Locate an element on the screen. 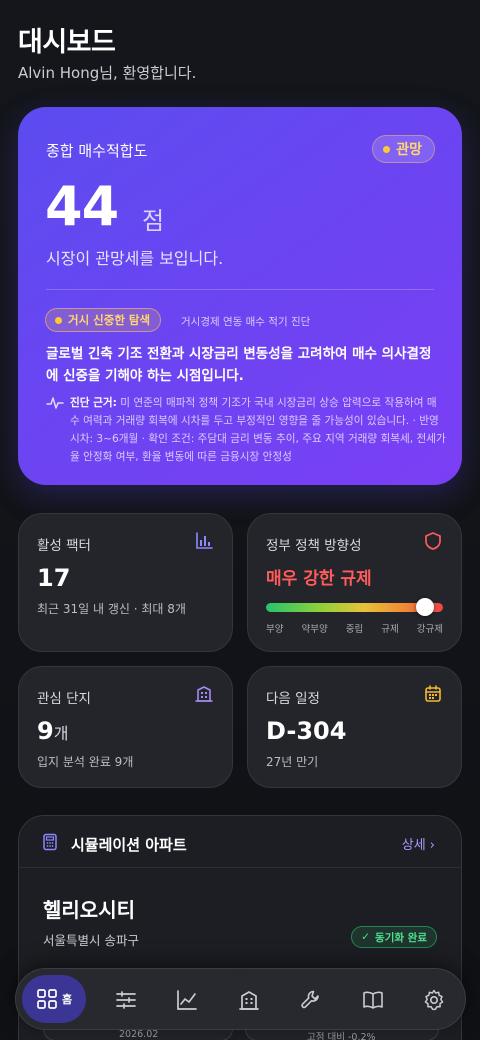 The height and width of the screenshot is (1040, 480). gauge-scale-label: 약부양 is located at coordinates (314, 629).